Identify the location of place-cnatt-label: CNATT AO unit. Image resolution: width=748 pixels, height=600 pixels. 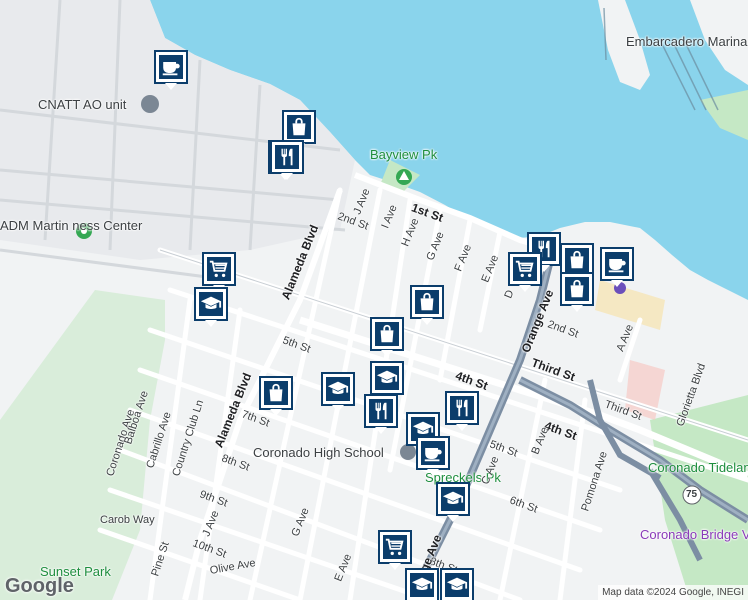
(82, 104).